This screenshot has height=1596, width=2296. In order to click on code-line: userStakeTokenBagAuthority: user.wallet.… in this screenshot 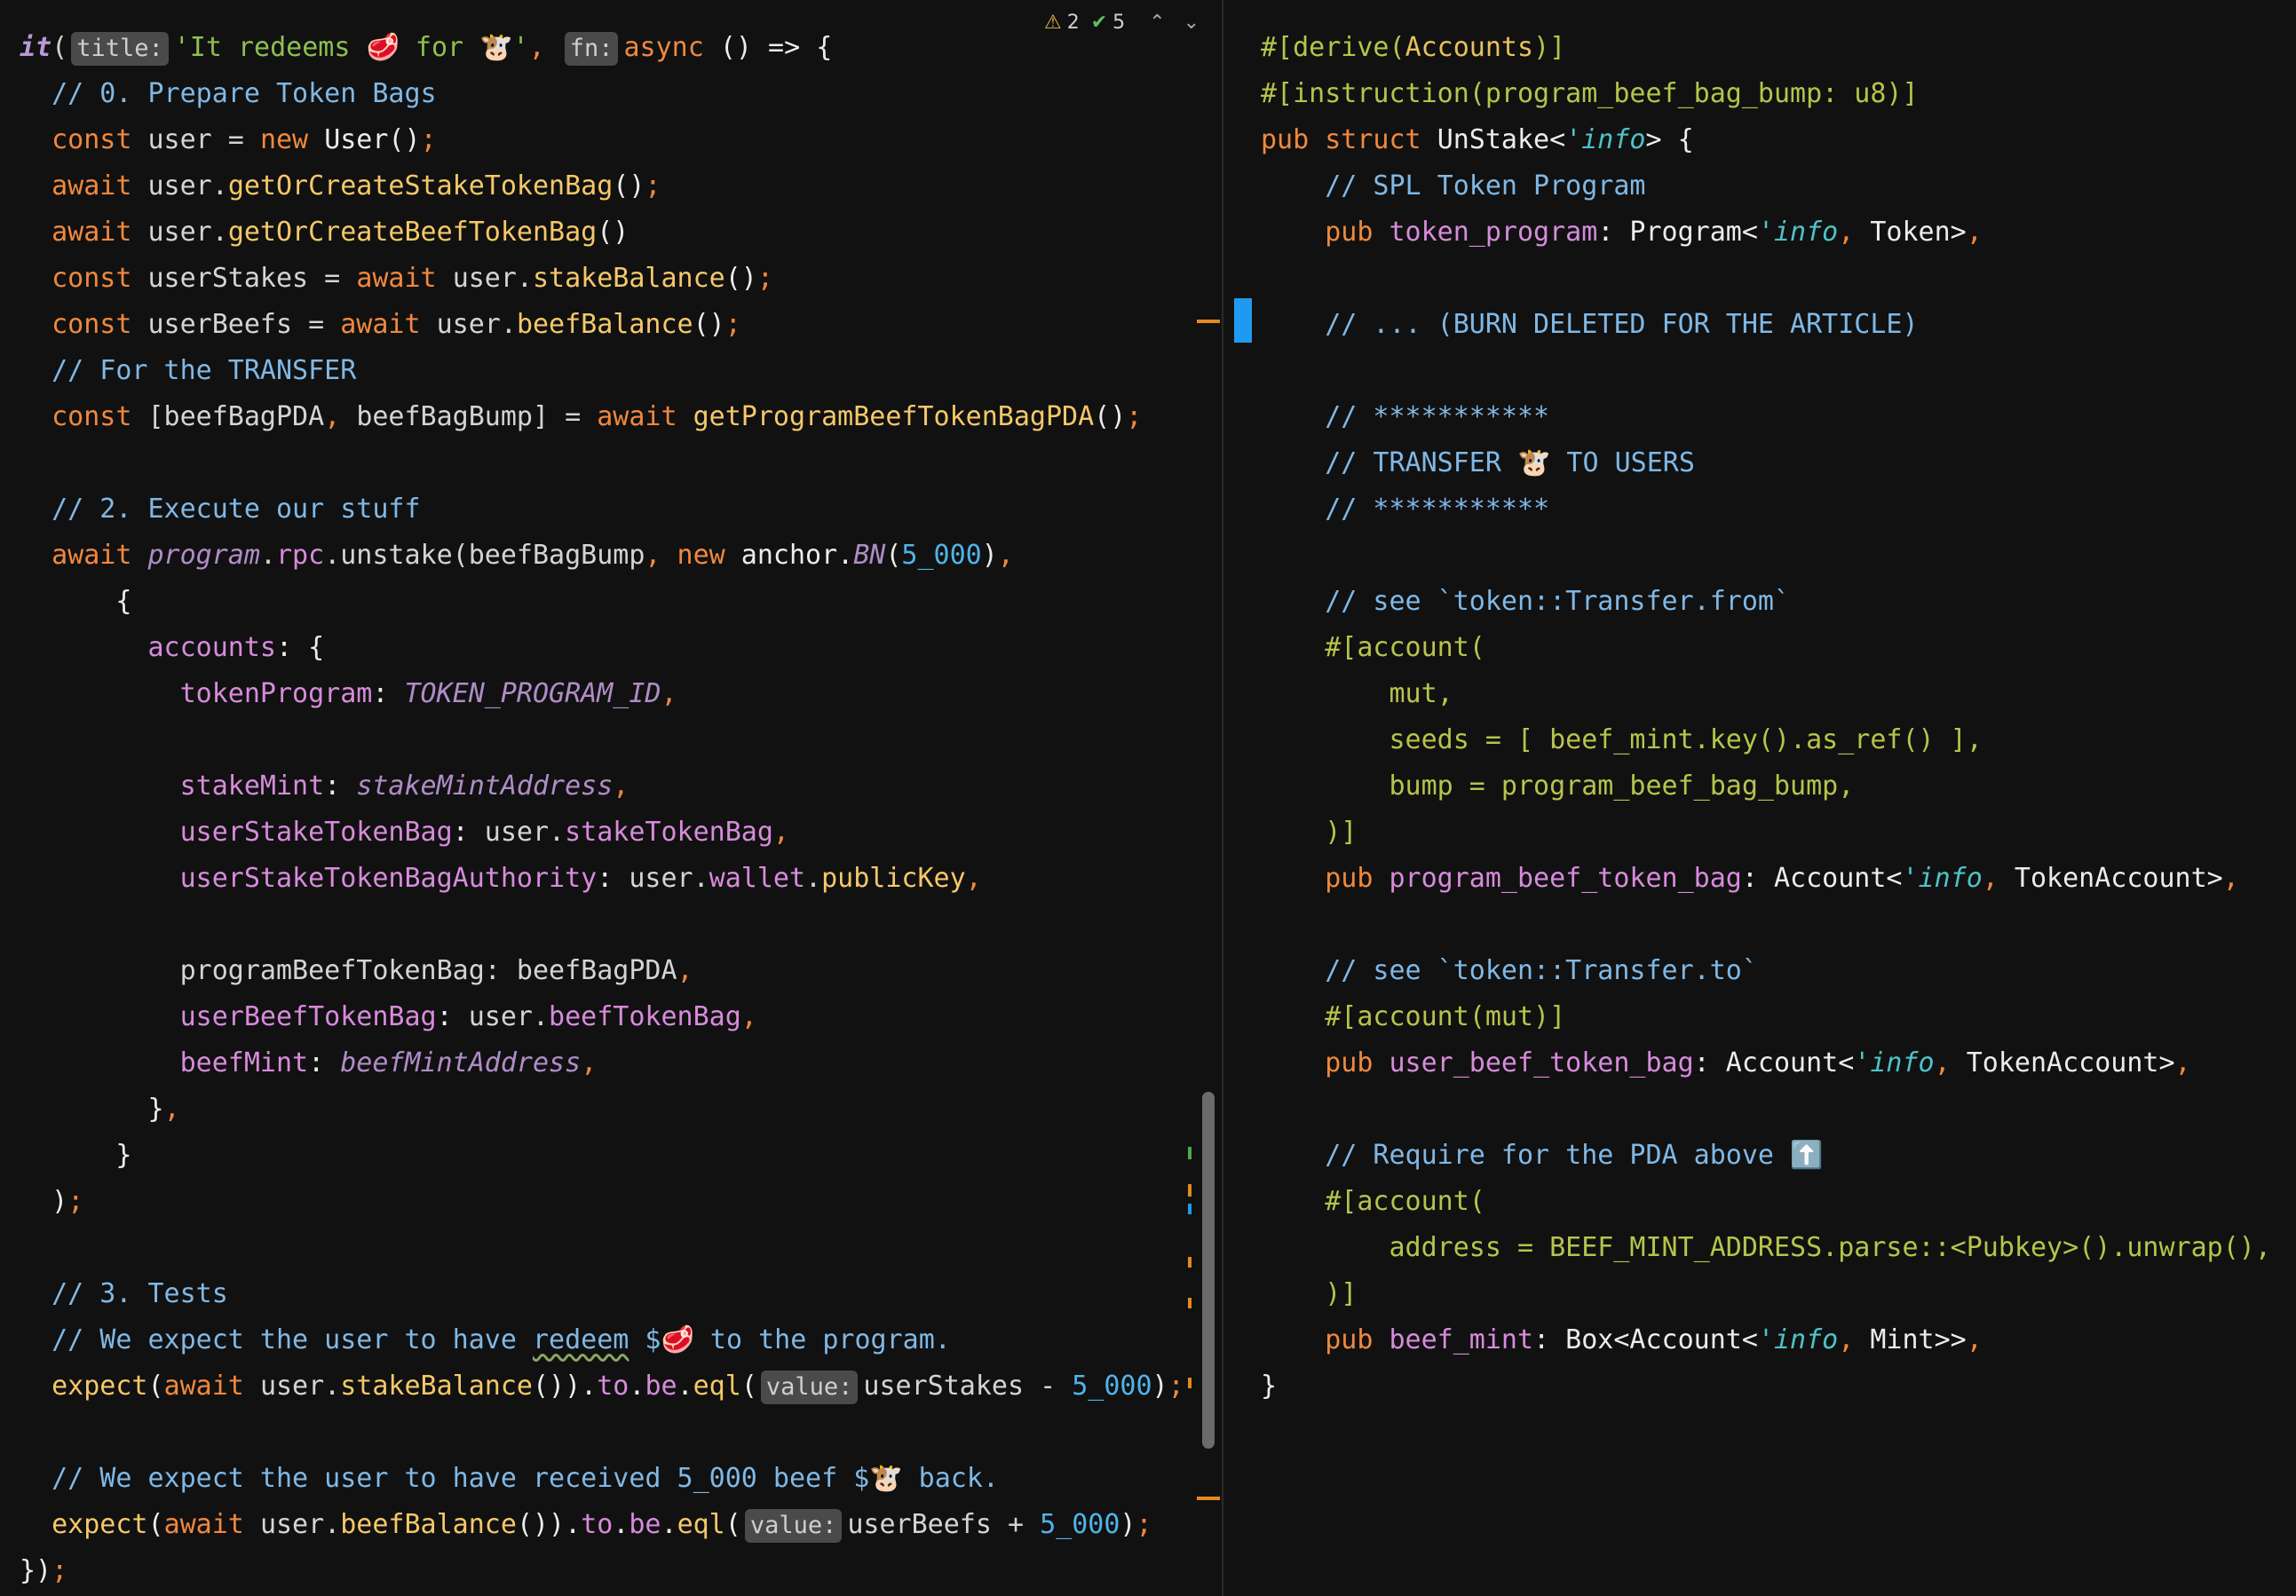, I will do `click(580, 878)`.